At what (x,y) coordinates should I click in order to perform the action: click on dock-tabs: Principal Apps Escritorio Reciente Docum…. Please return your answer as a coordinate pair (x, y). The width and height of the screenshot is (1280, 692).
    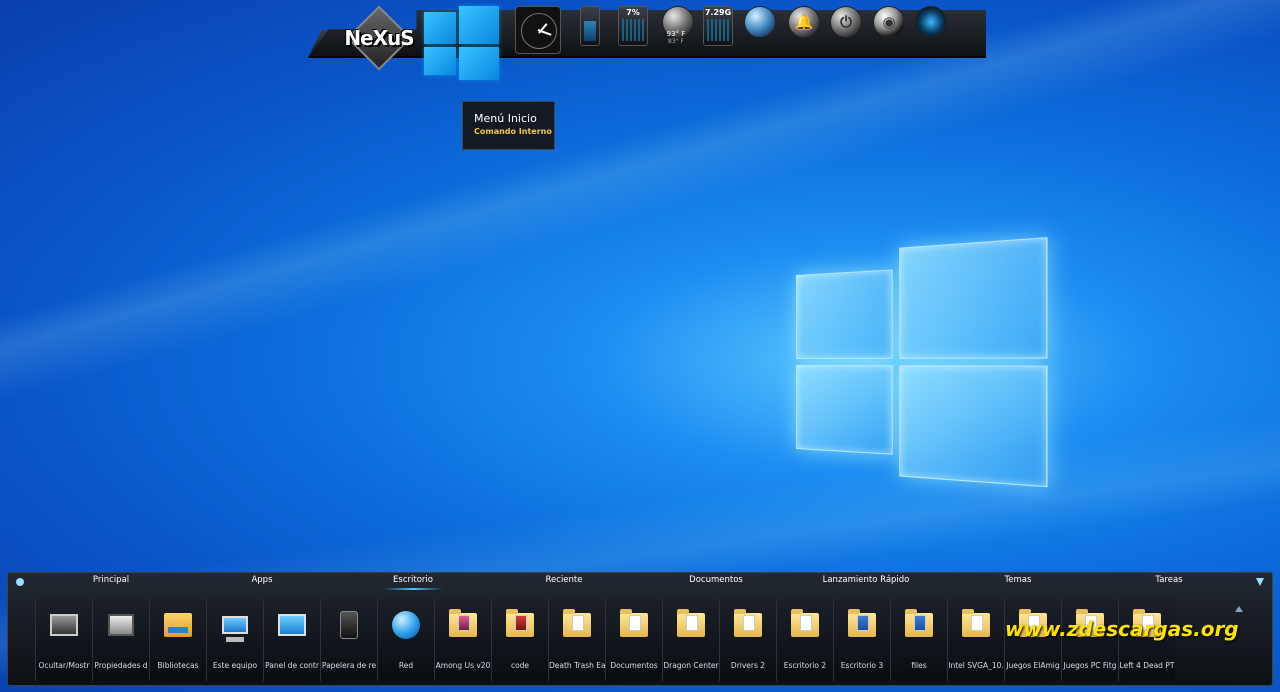
    Looking at the image, I should click on (640, 583).